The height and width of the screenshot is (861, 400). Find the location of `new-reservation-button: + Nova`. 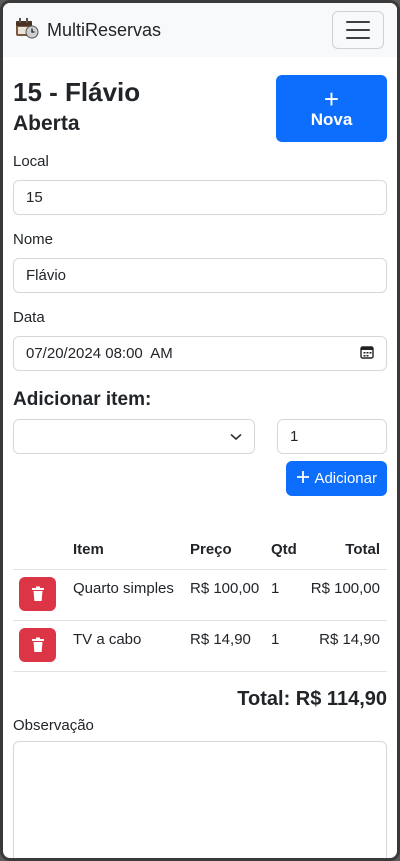

new-reservation-button: + Nova is located at coordinates (331, 108).